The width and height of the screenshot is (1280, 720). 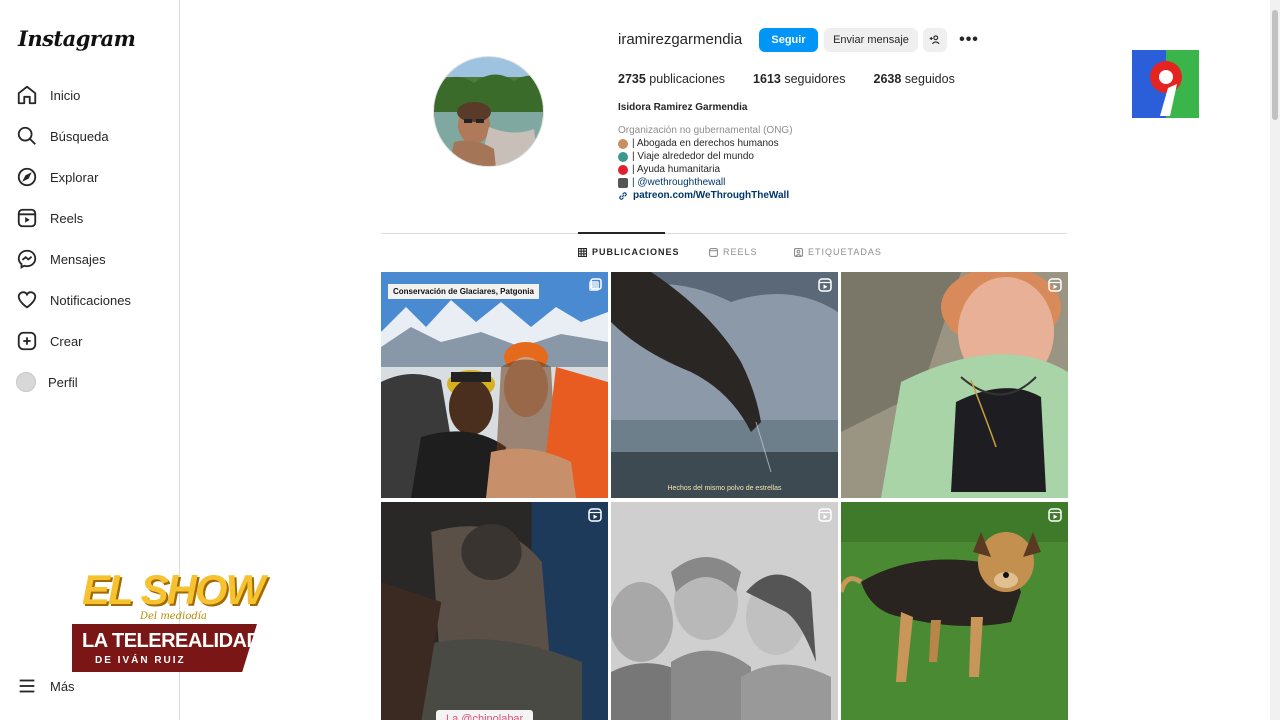 What do you see at coordinates (48, 95) in the screenshot?
I see `sidebar-item-inicio: Inicio` at bounding box center [48, 95].